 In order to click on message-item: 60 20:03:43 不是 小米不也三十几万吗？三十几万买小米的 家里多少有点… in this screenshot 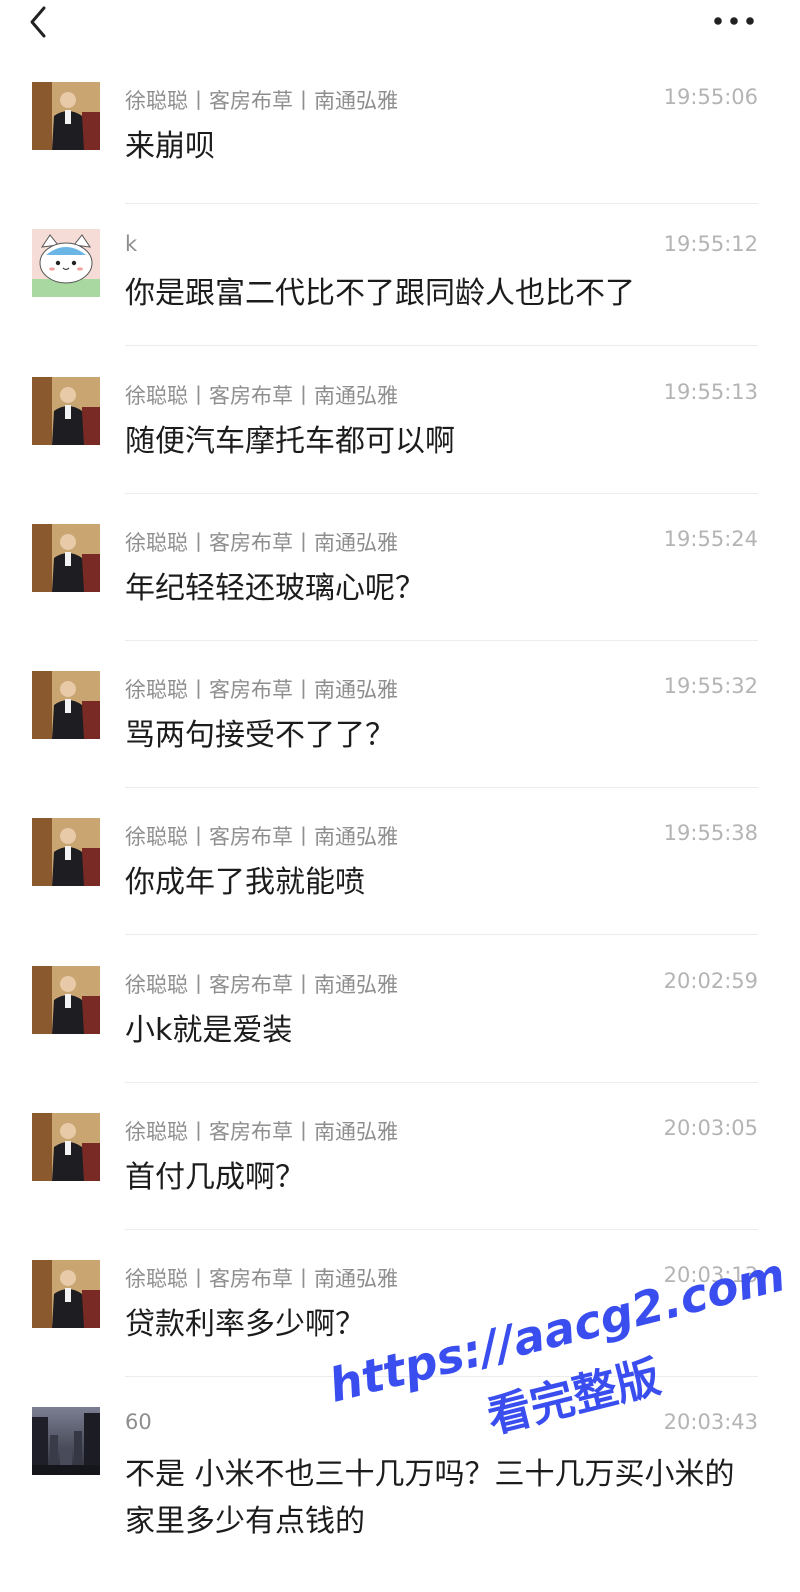, I will do `click(400, 1488)`.